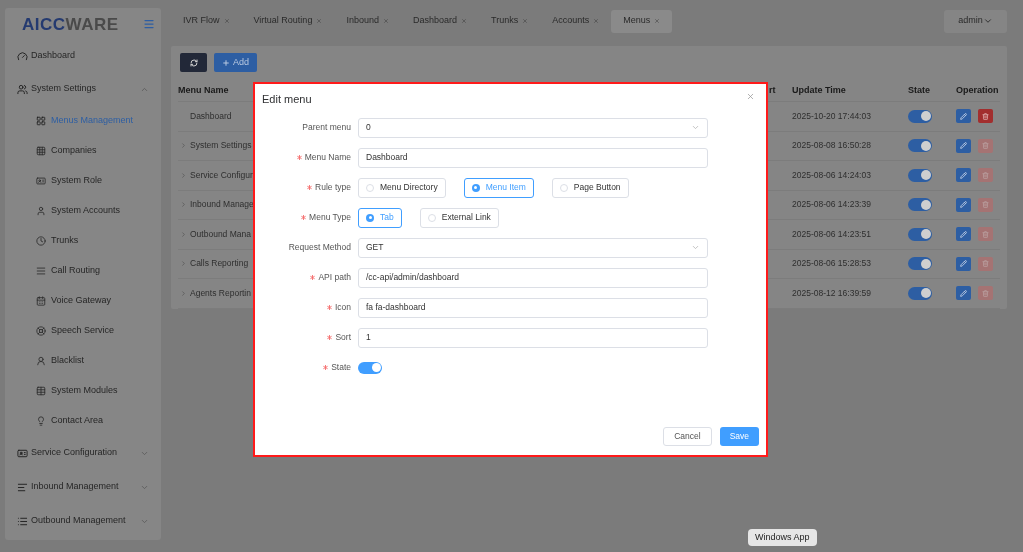 The image size is (1023, 552). Describe the element at coordinates (83, 331) in the screenshot. I see `submenu-item: Speech Service` at that location.